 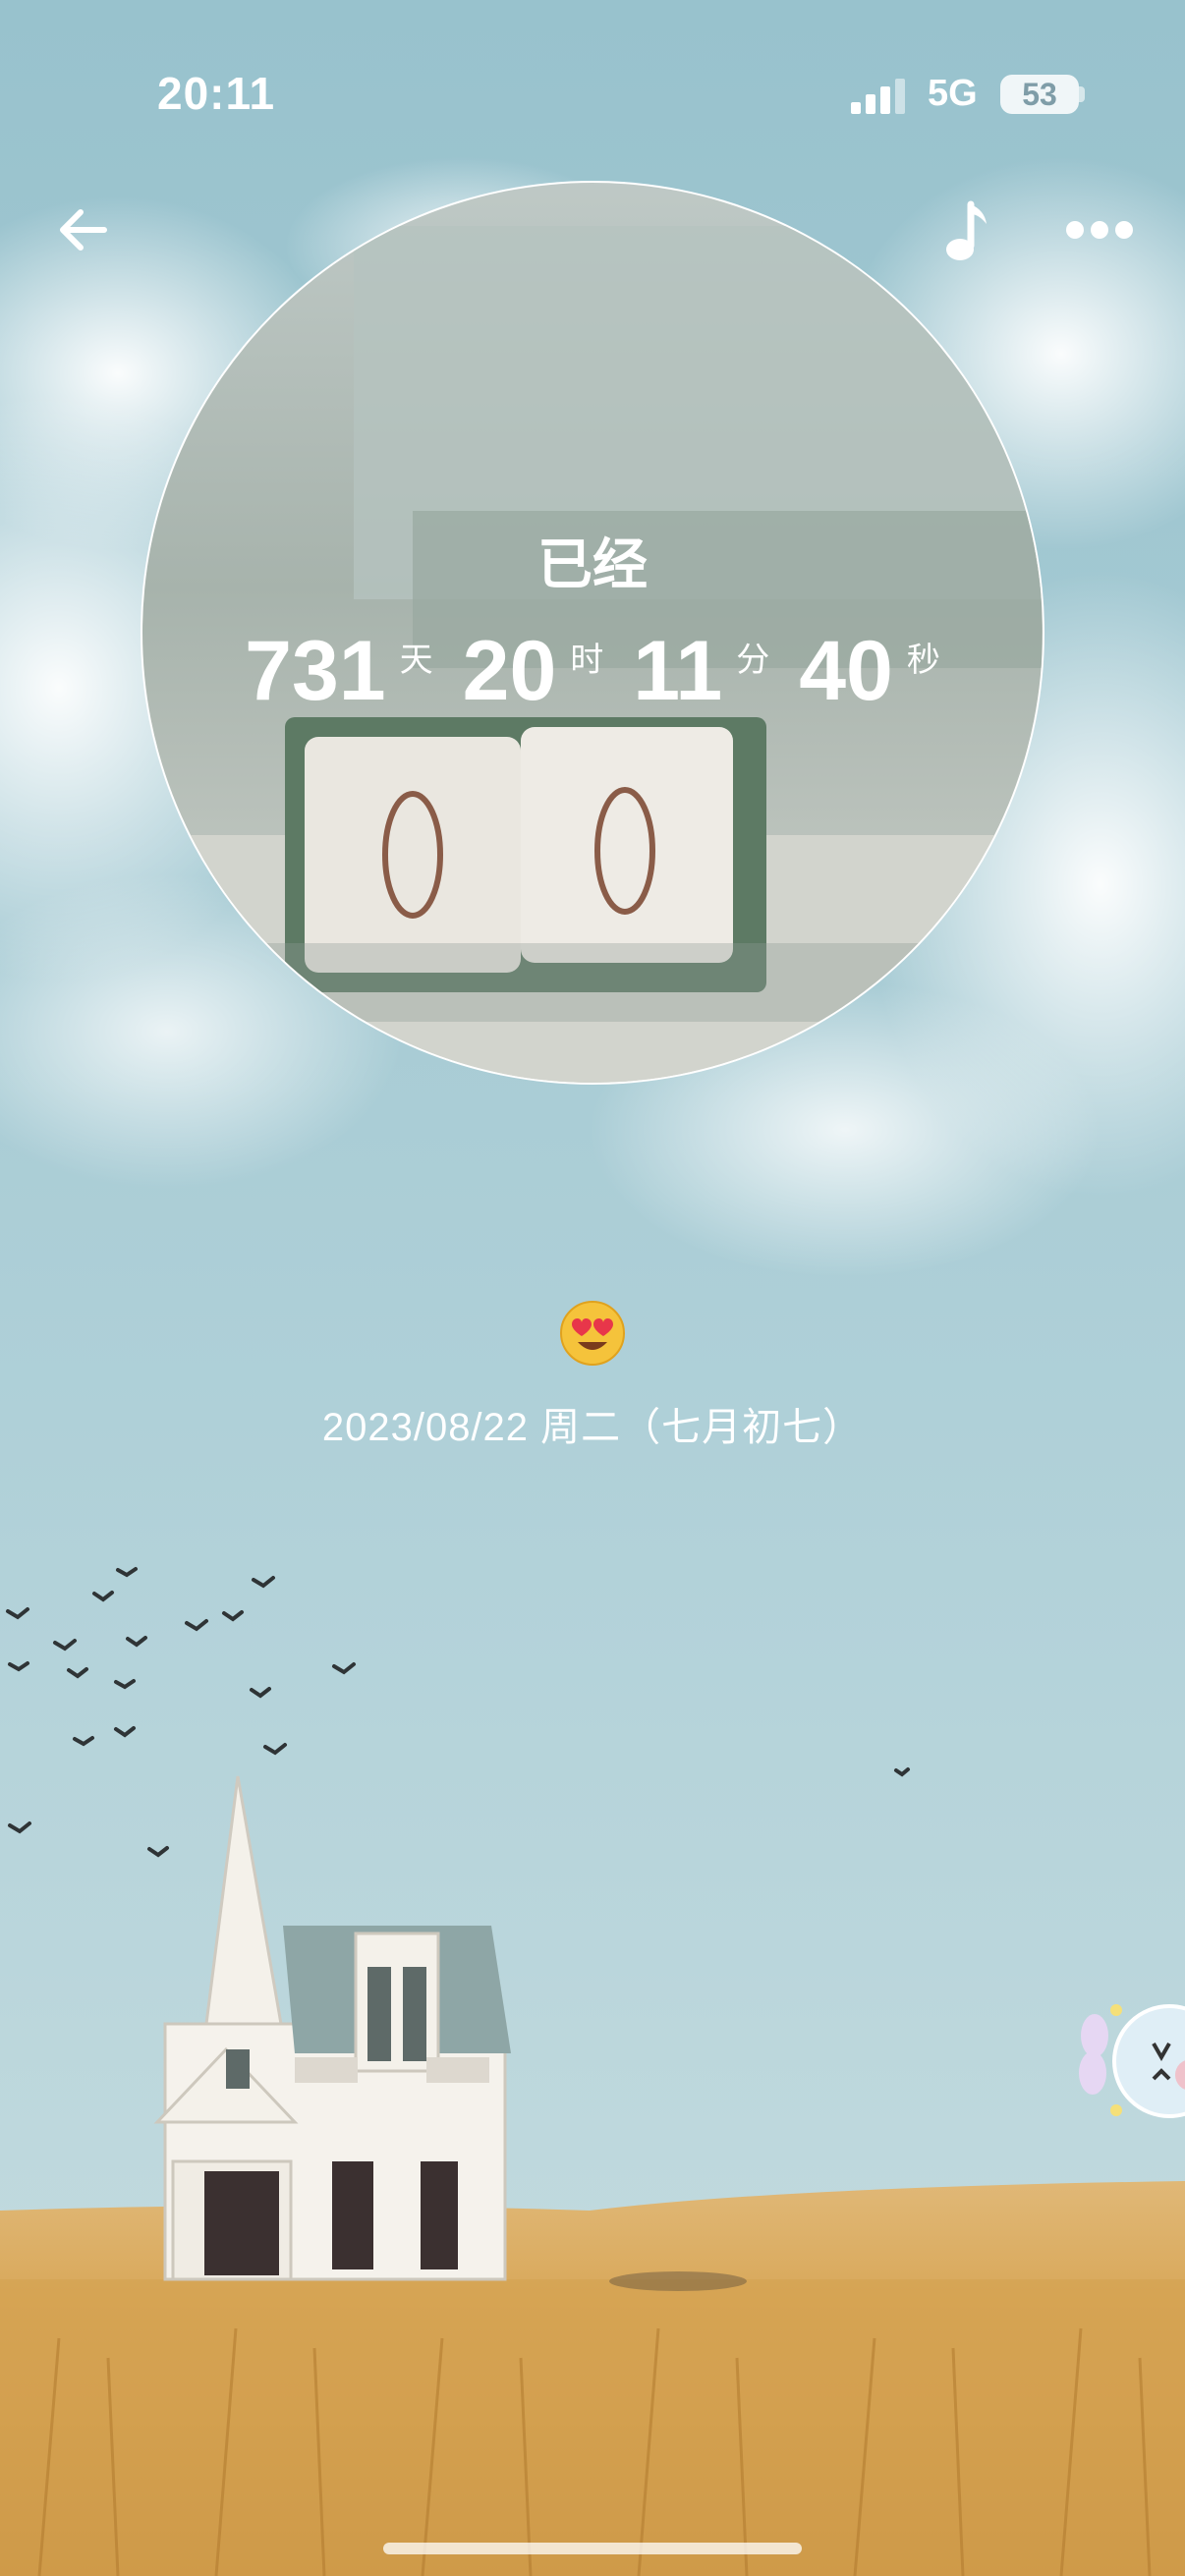 What do you see at coordinates (753, 660) in the screenshot?
I see `minutes-unit: 分` at bounding box center [753, 660].